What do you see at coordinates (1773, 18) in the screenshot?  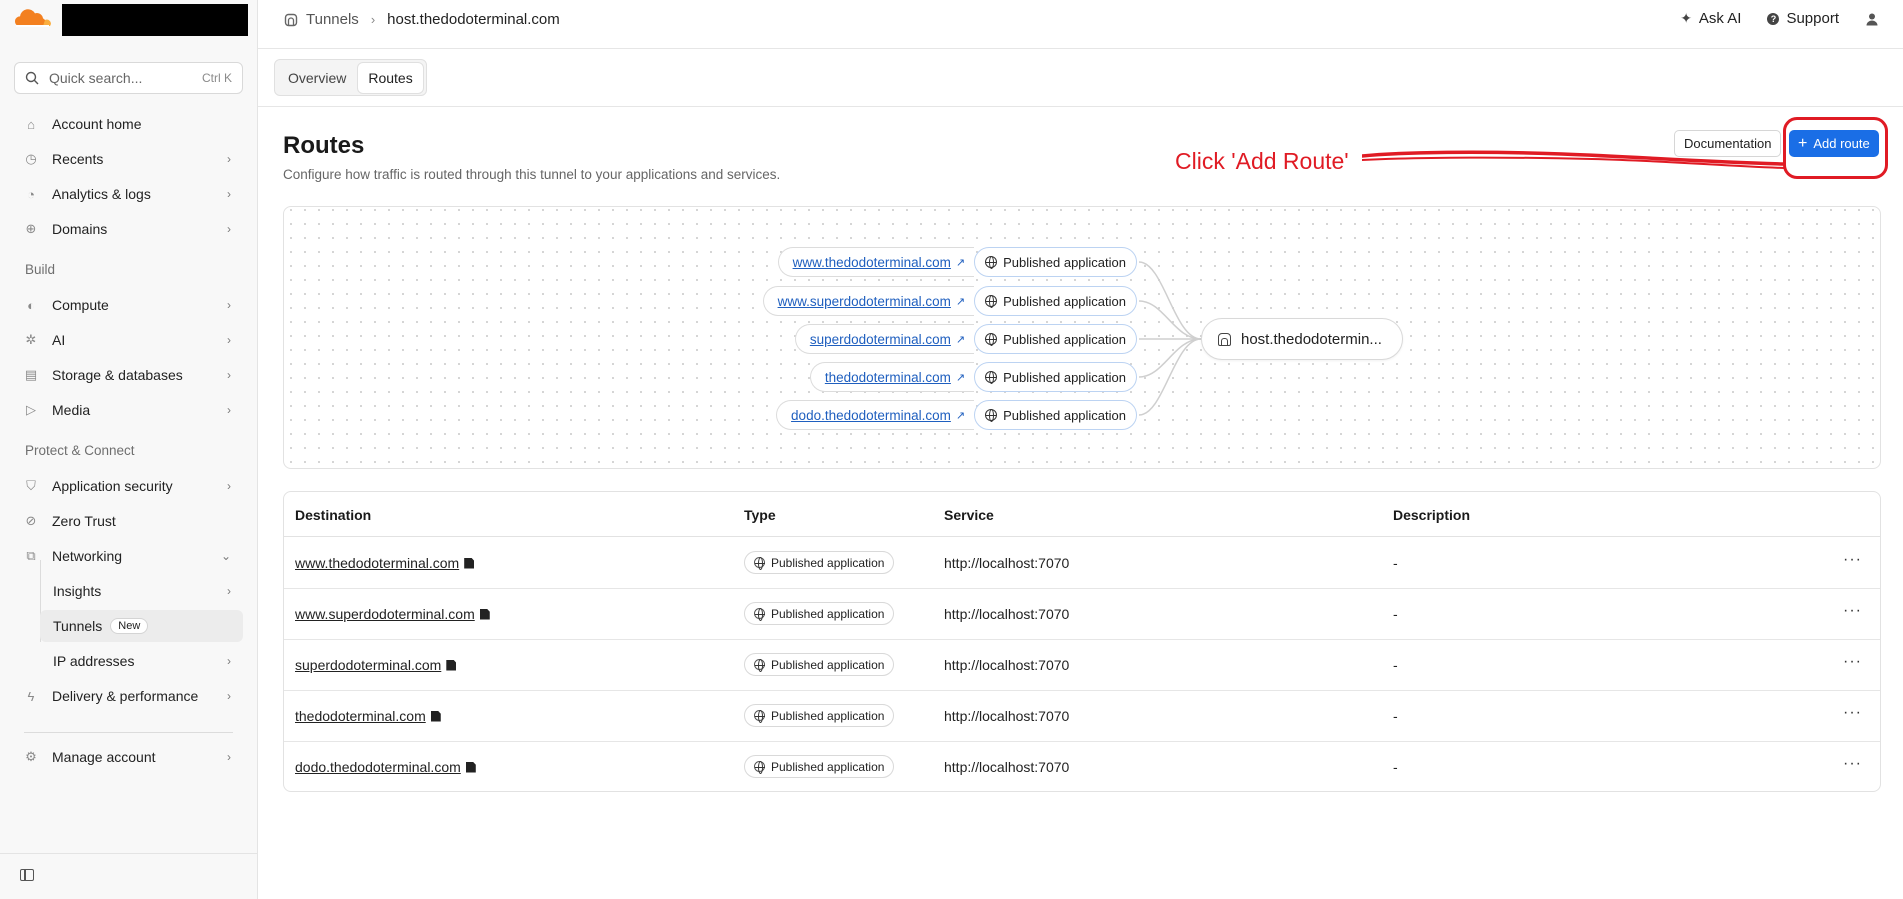 I see `help-icon: ?` at bounding box center [1773, 18].